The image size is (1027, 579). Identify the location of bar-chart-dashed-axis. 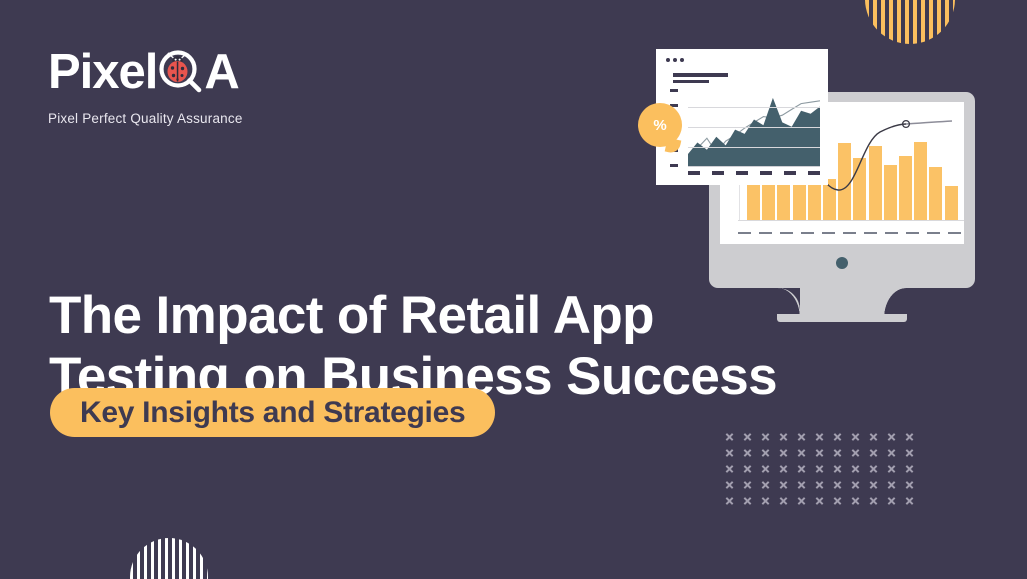
(851, 233).